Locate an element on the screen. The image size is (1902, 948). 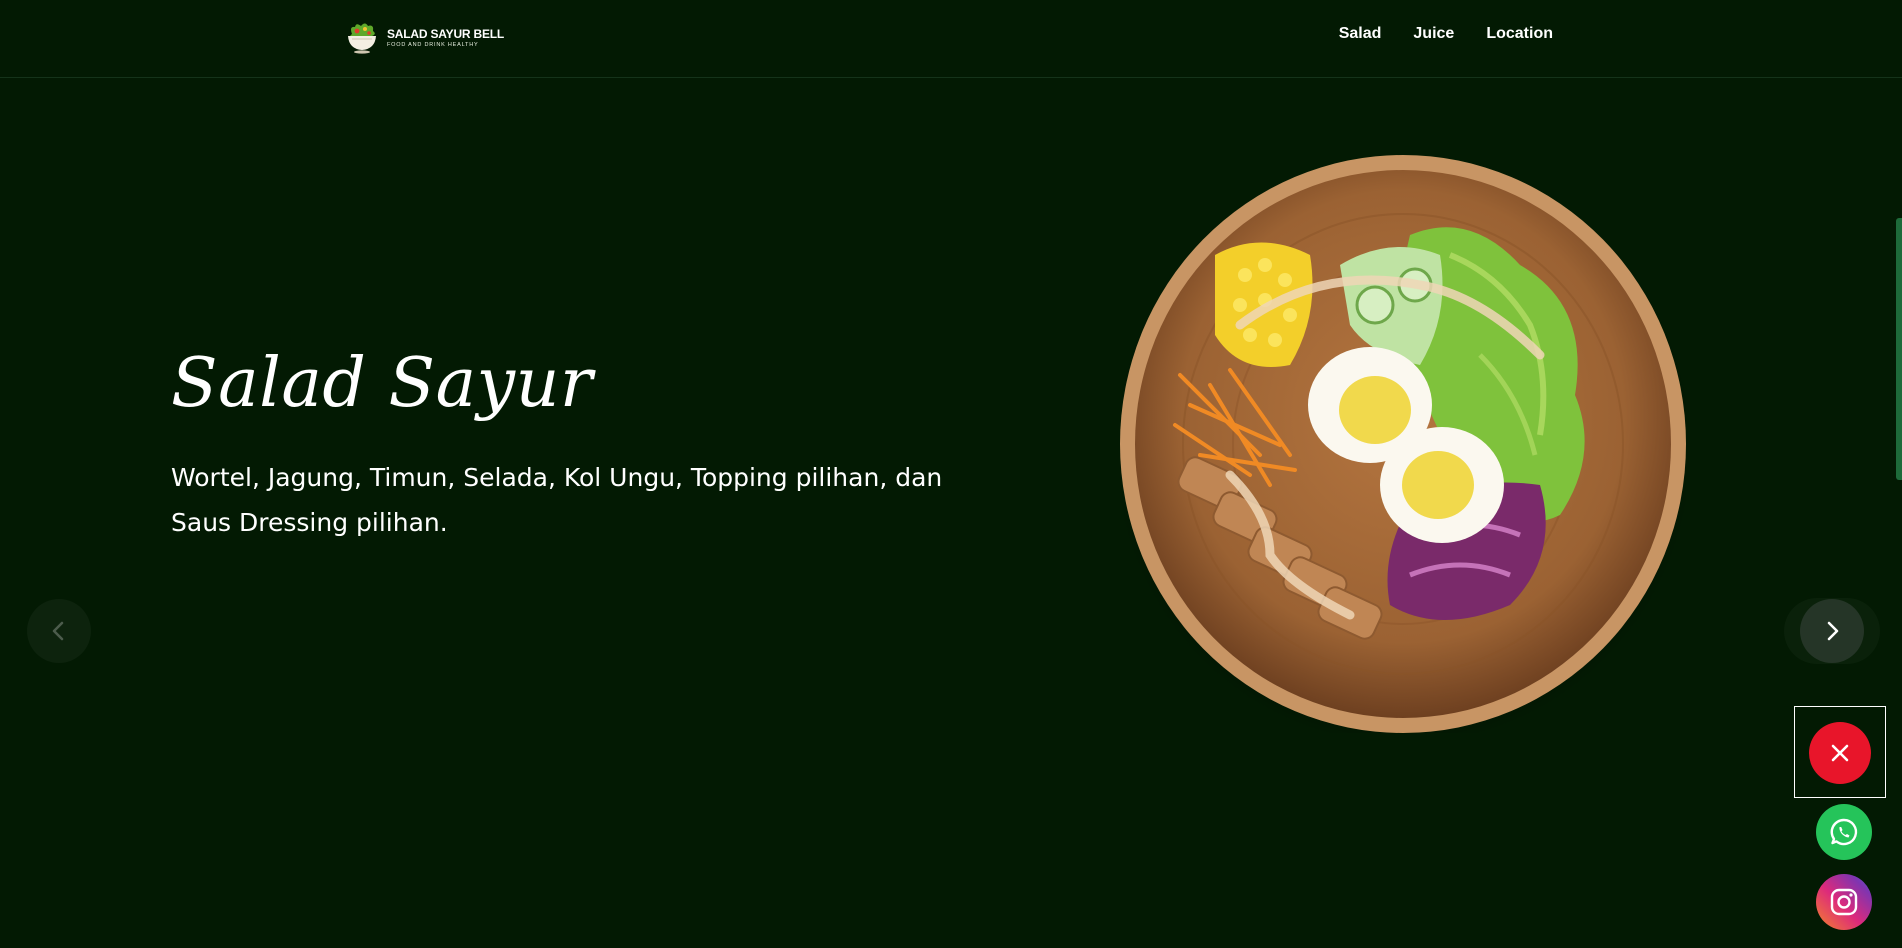
floating-close-button is located at coordinates (1840, 753).